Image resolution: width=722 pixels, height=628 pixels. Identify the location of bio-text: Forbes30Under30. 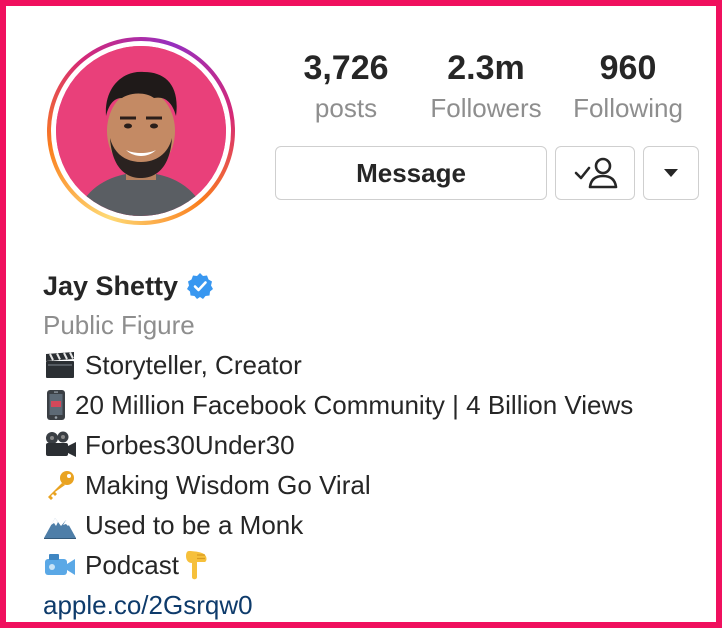
(190, 445).